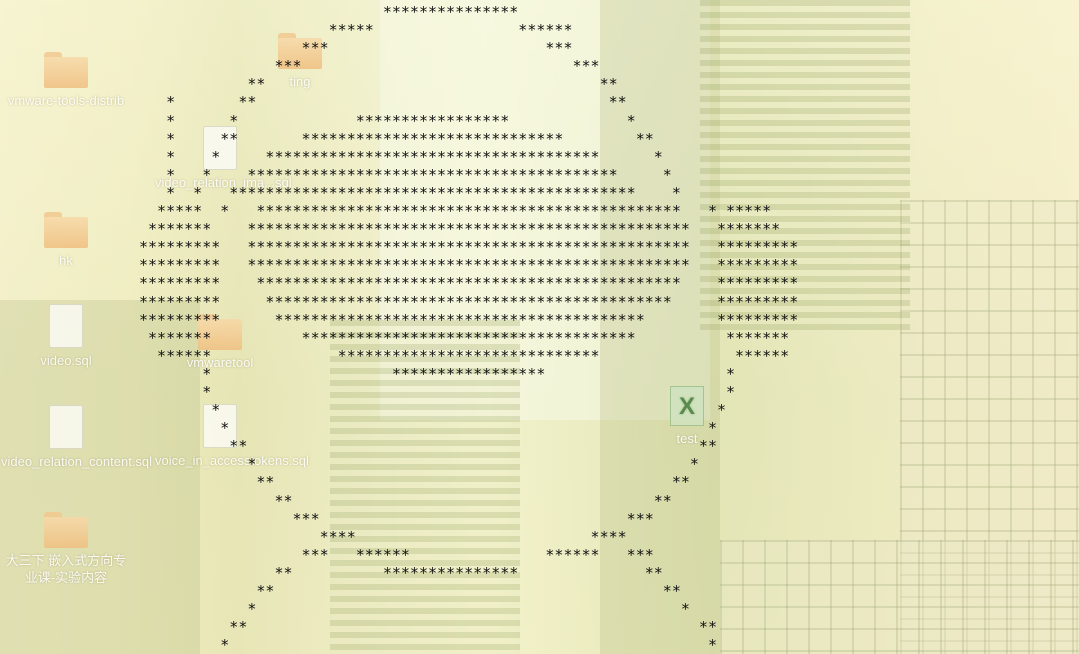 This screenshot has width=1079, height=654. What do you see at coordinates (77, 461) in the screenshot?
I see `desktop-icon-label: video_relation_content.sql` at bounding box center [77, 461].